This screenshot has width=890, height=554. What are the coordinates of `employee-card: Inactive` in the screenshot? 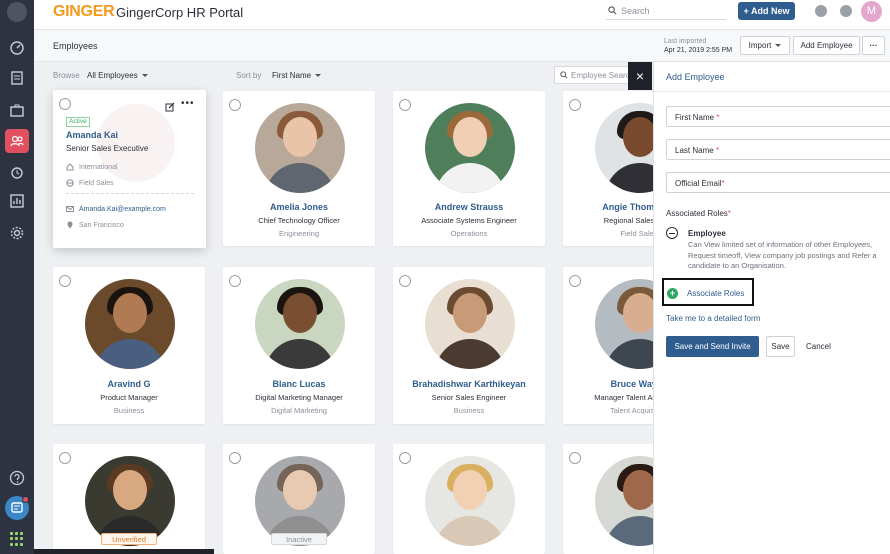 It's located at (299, 499).